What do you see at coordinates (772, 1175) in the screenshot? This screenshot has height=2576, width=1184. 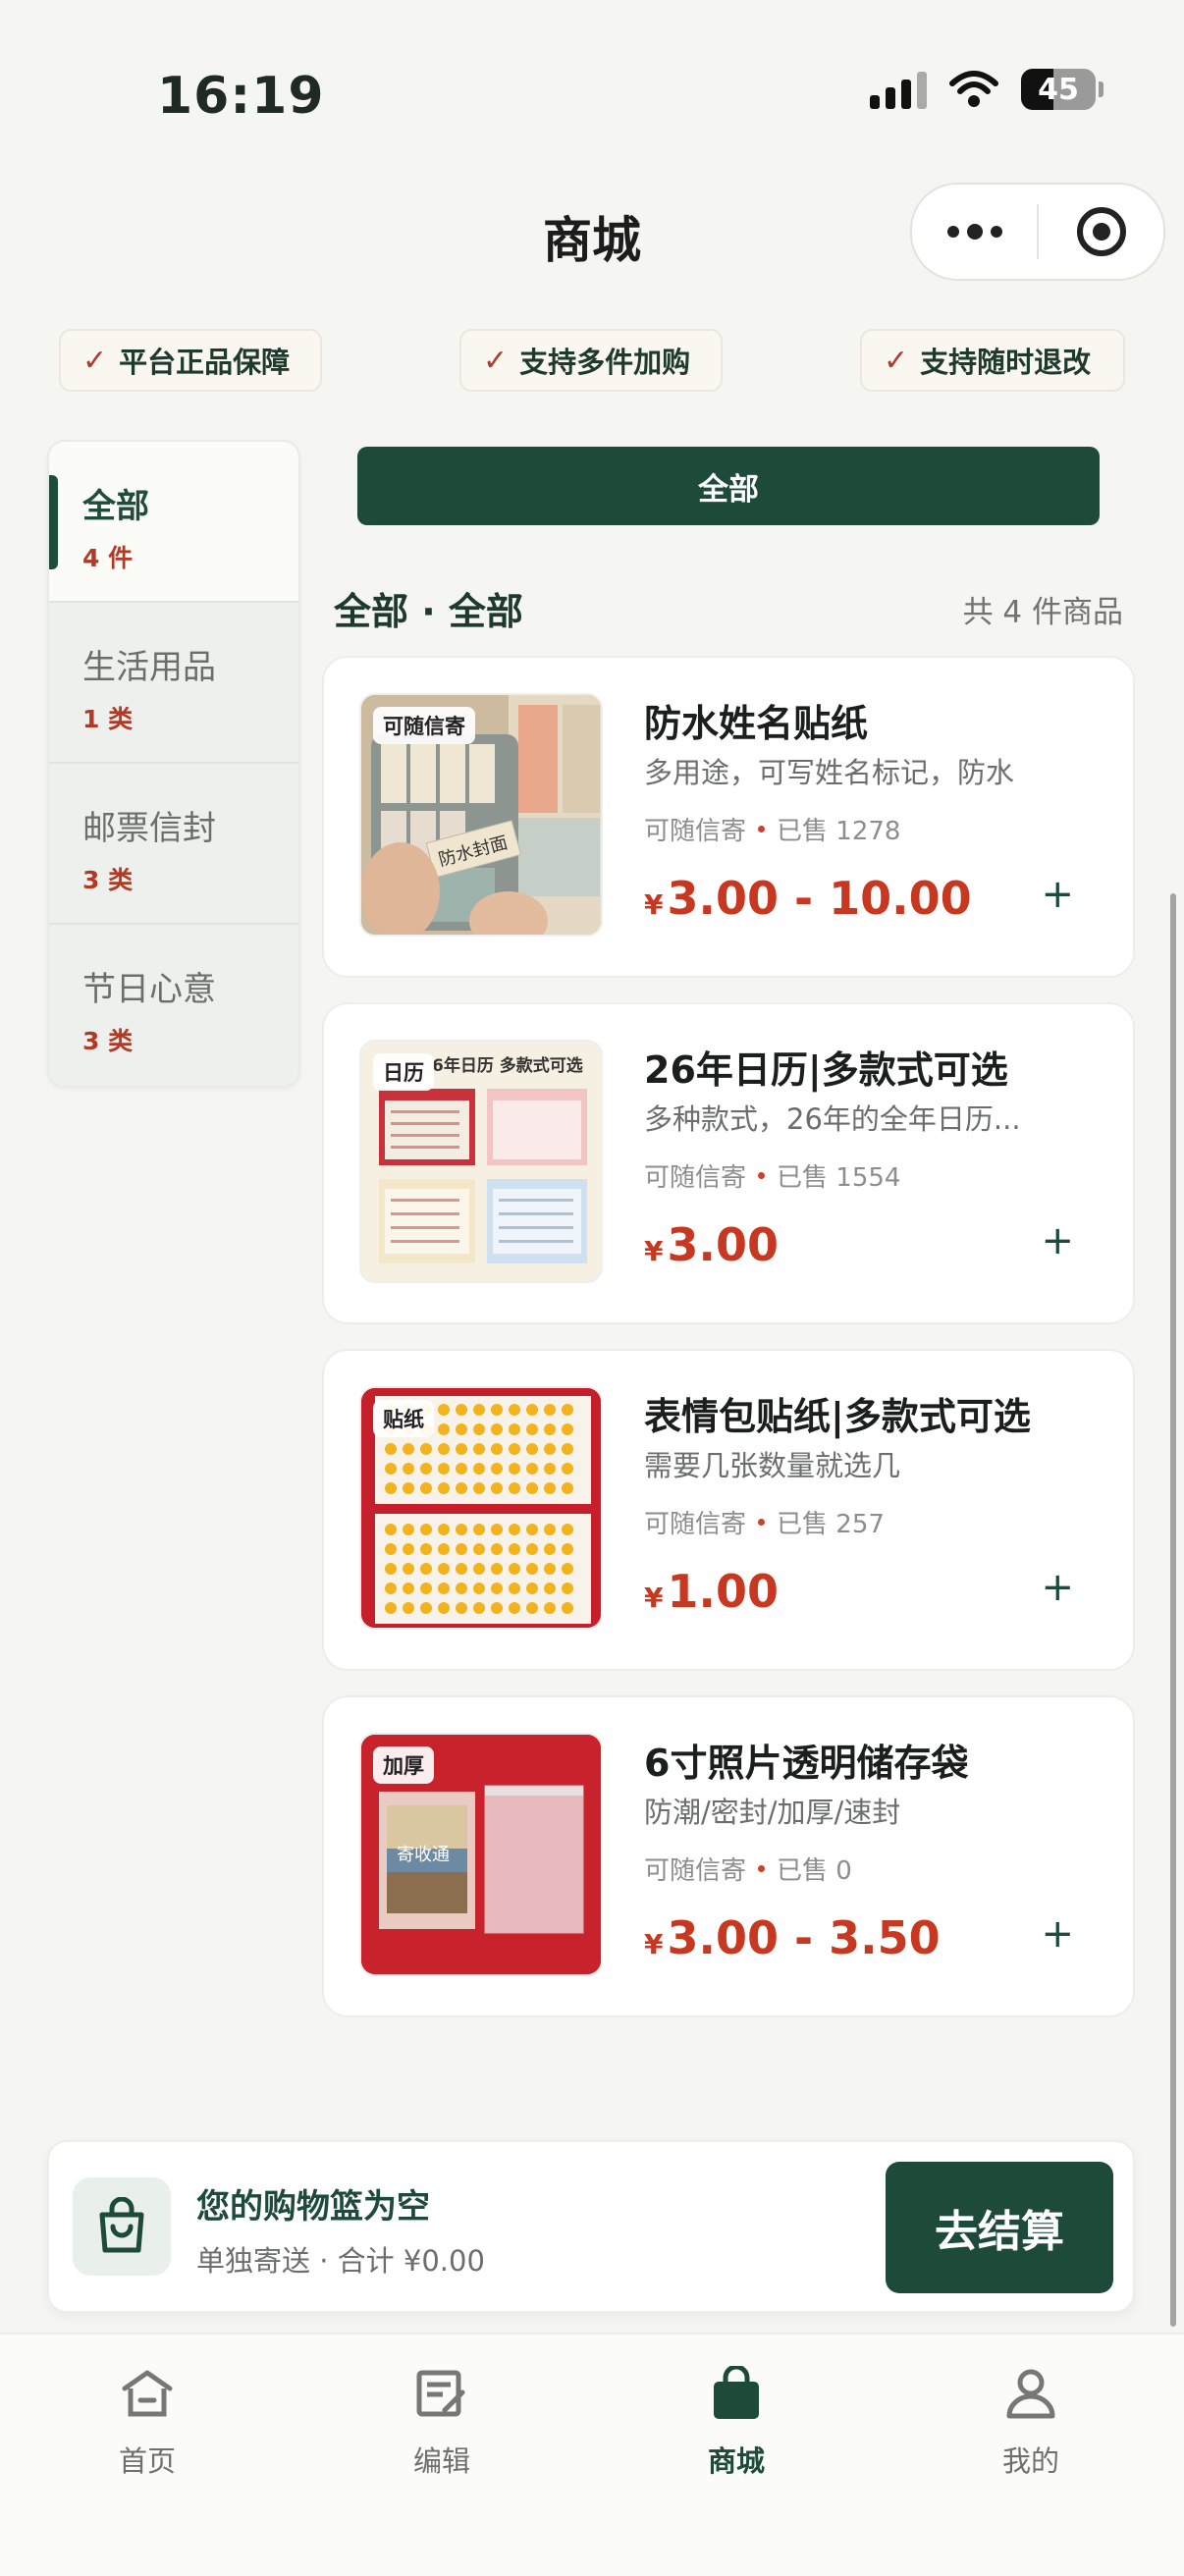 I see `product-meta: 可随信寄 已售 1554` at bounding box center [772, 1175].